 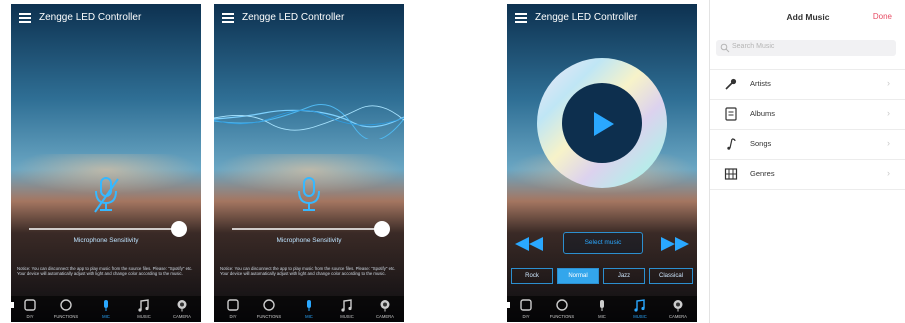 What do you see at coordinates (731, 144) in the screenshot?
I see `music-note-icon` at bounding box center [731, 144].